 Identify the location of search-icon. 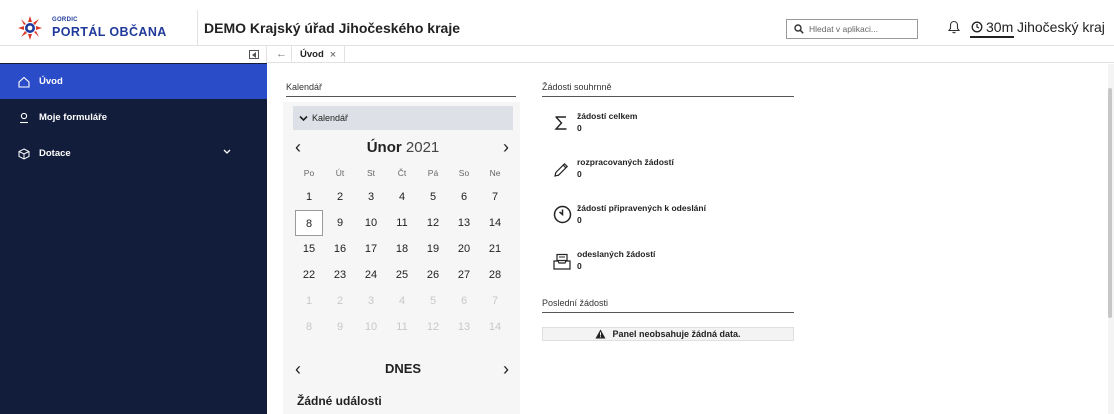
(799, 29).